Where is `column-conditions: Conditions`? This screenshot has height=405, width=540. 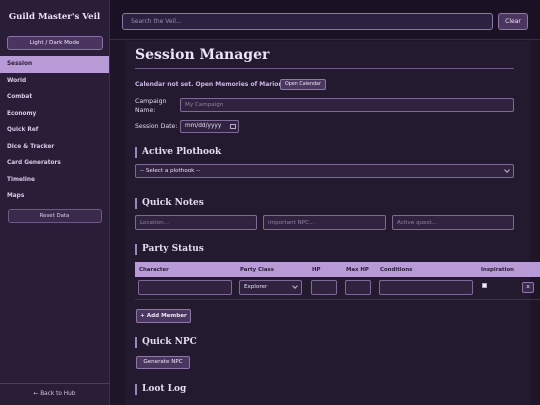 column-conditions: Conditions is located at coordinates (426, 269).